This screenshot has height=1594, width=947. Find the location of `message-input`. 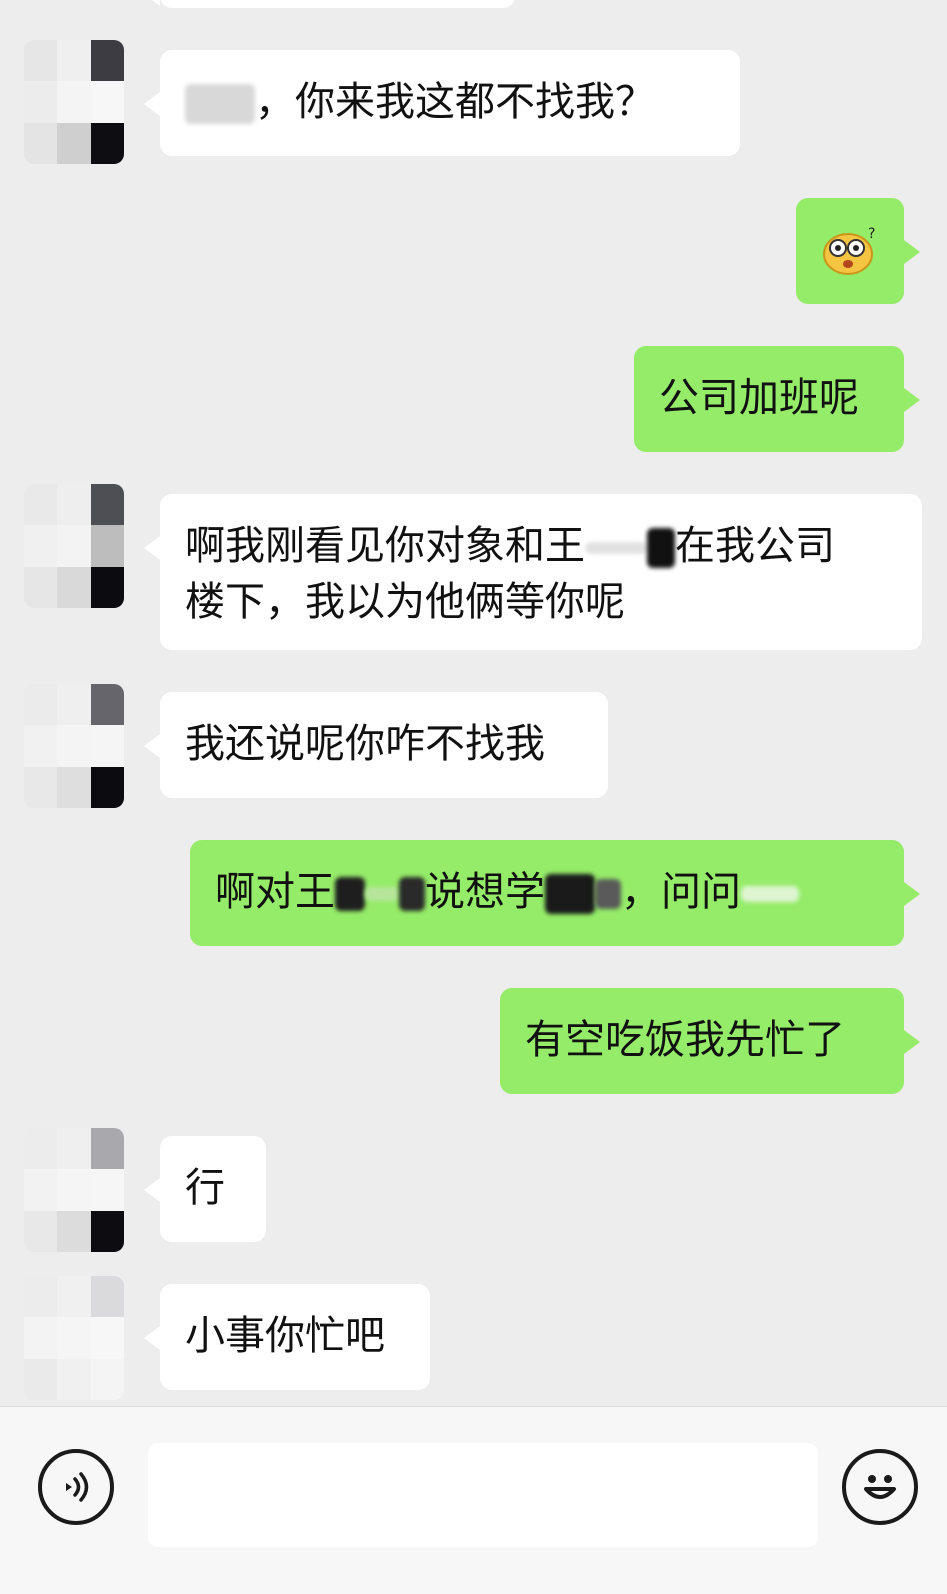

message-input is located at coordinates (483, 1495).